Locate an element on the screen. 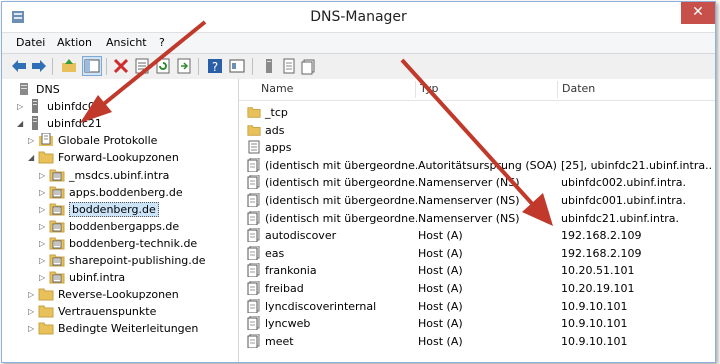 Image resolution: width=720 pixels, height=364 pixels. tree-item-boddenberg-de: ▷ boddenberg.de is located at coordinates (99, 209).